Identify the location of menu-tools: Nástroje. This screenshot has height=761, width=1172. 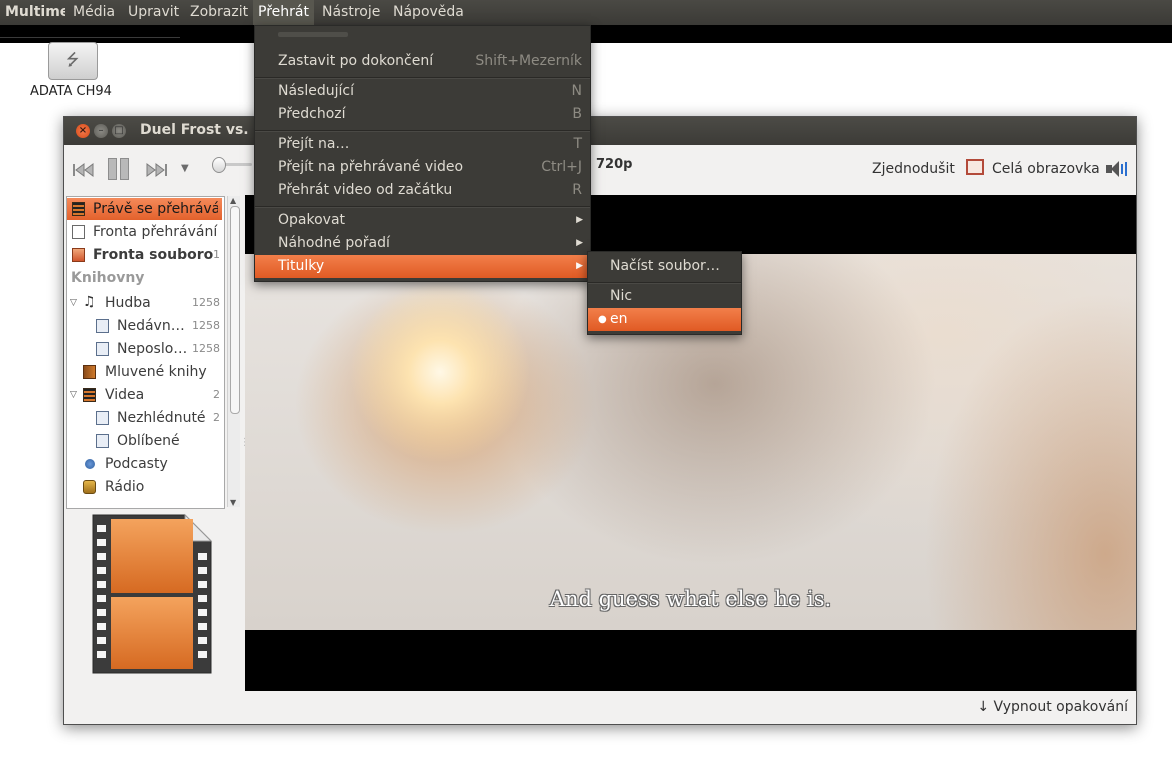
(351, 12).